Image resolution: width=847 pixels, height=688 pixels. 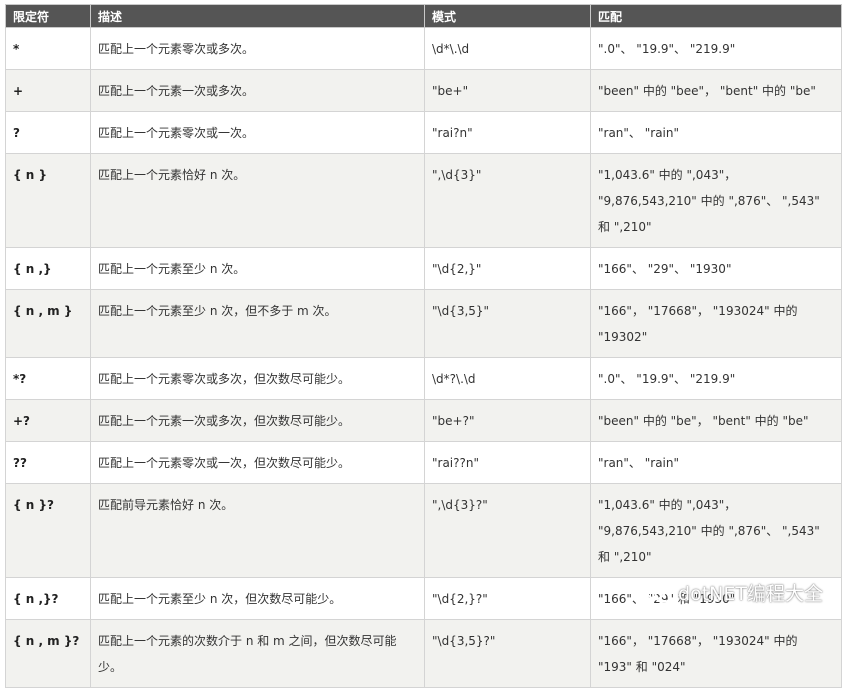 I want to click on match-cell: "been" 中的 "be"， "bent" 中的 "be", so click(x=716, y=420).